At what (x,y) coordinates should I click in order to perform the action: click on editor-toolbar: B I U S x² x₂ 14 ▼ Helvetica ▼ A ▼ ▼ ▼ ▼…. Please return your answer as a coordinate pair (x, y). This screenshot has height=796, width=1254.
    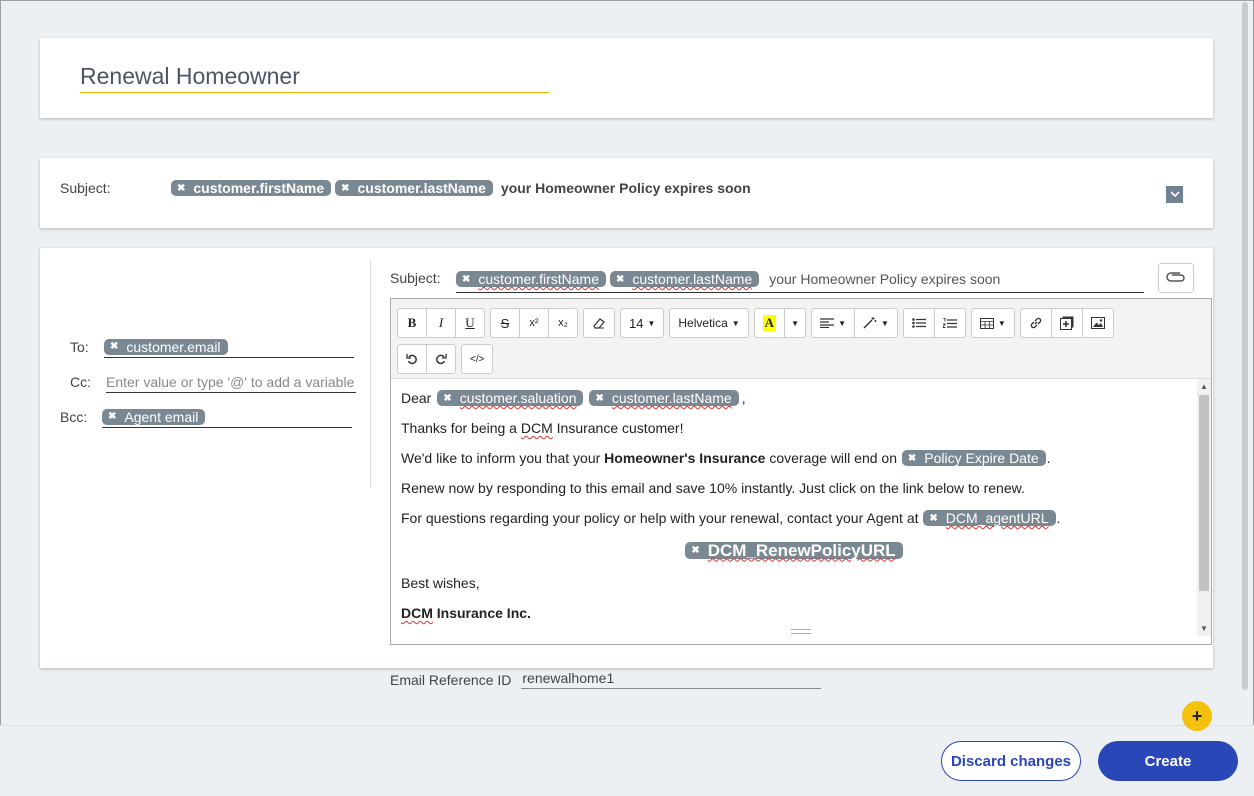
    Looking at the image, I should click on (801, 339).